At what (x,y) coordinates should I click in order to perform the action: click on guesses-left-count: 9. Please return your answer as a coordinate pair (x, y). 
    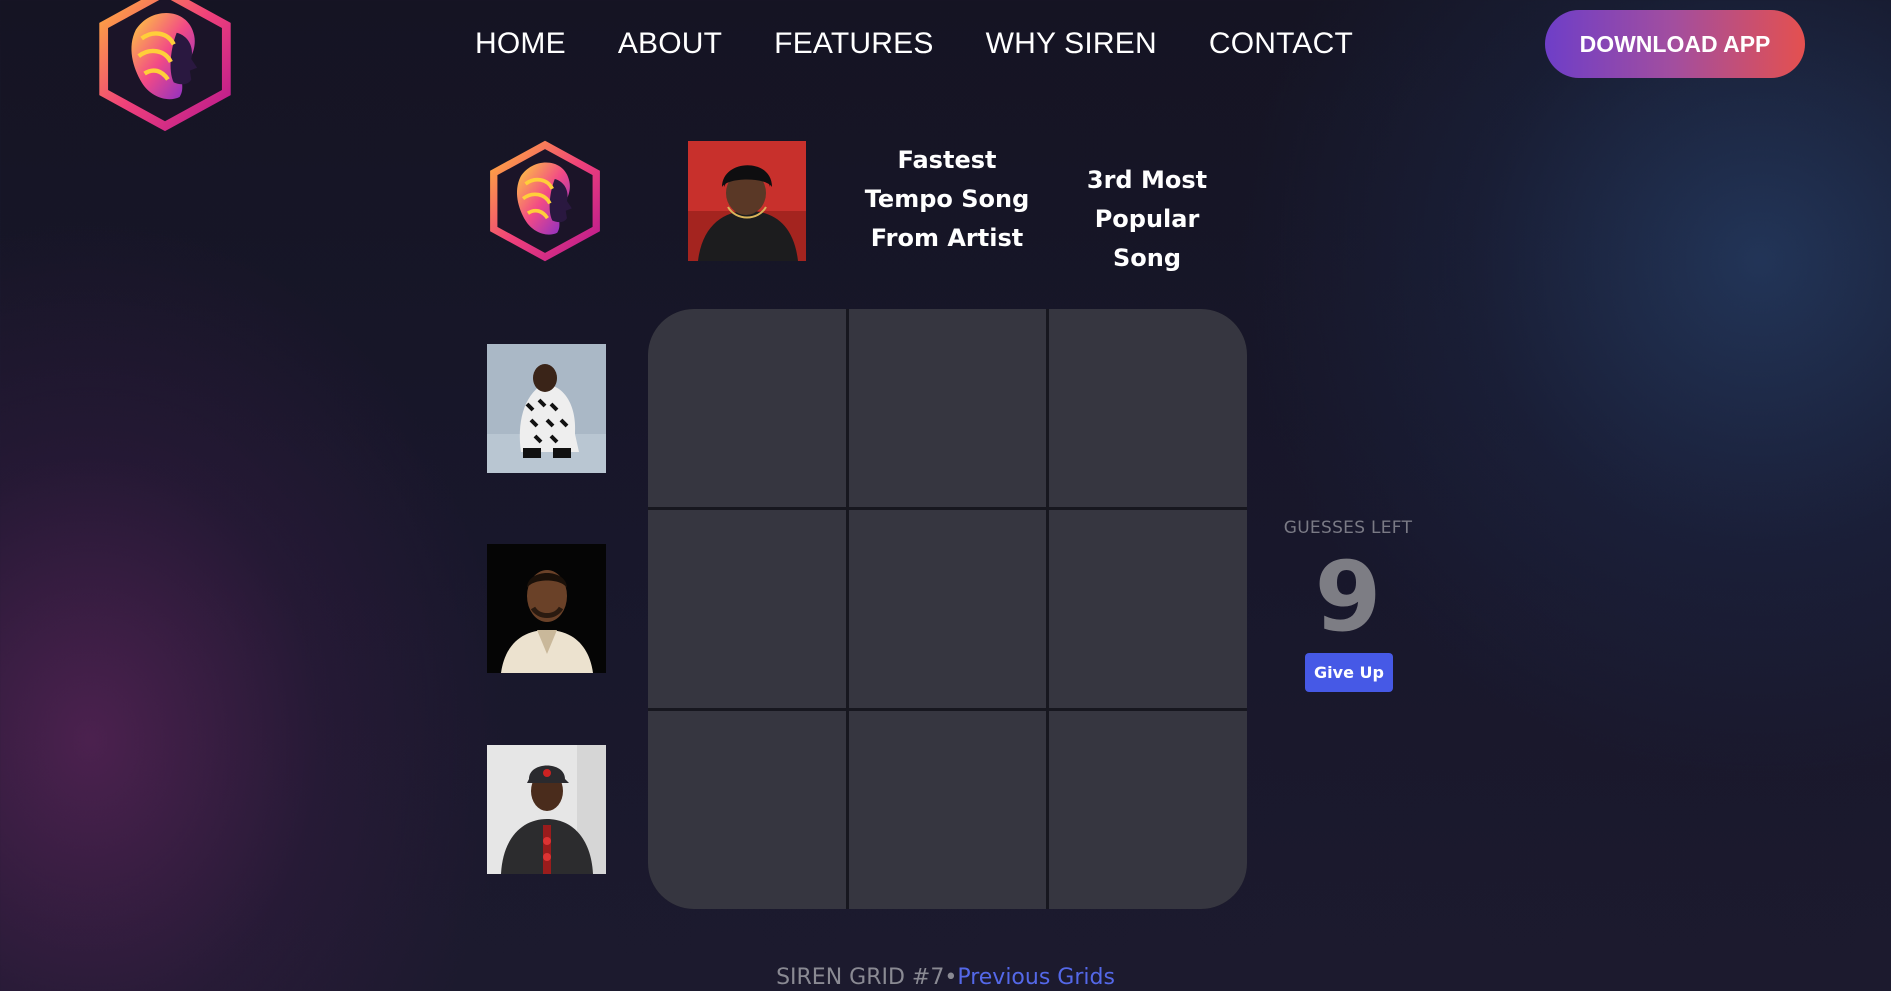
    Looking at the image, I should click on (1348, 597).